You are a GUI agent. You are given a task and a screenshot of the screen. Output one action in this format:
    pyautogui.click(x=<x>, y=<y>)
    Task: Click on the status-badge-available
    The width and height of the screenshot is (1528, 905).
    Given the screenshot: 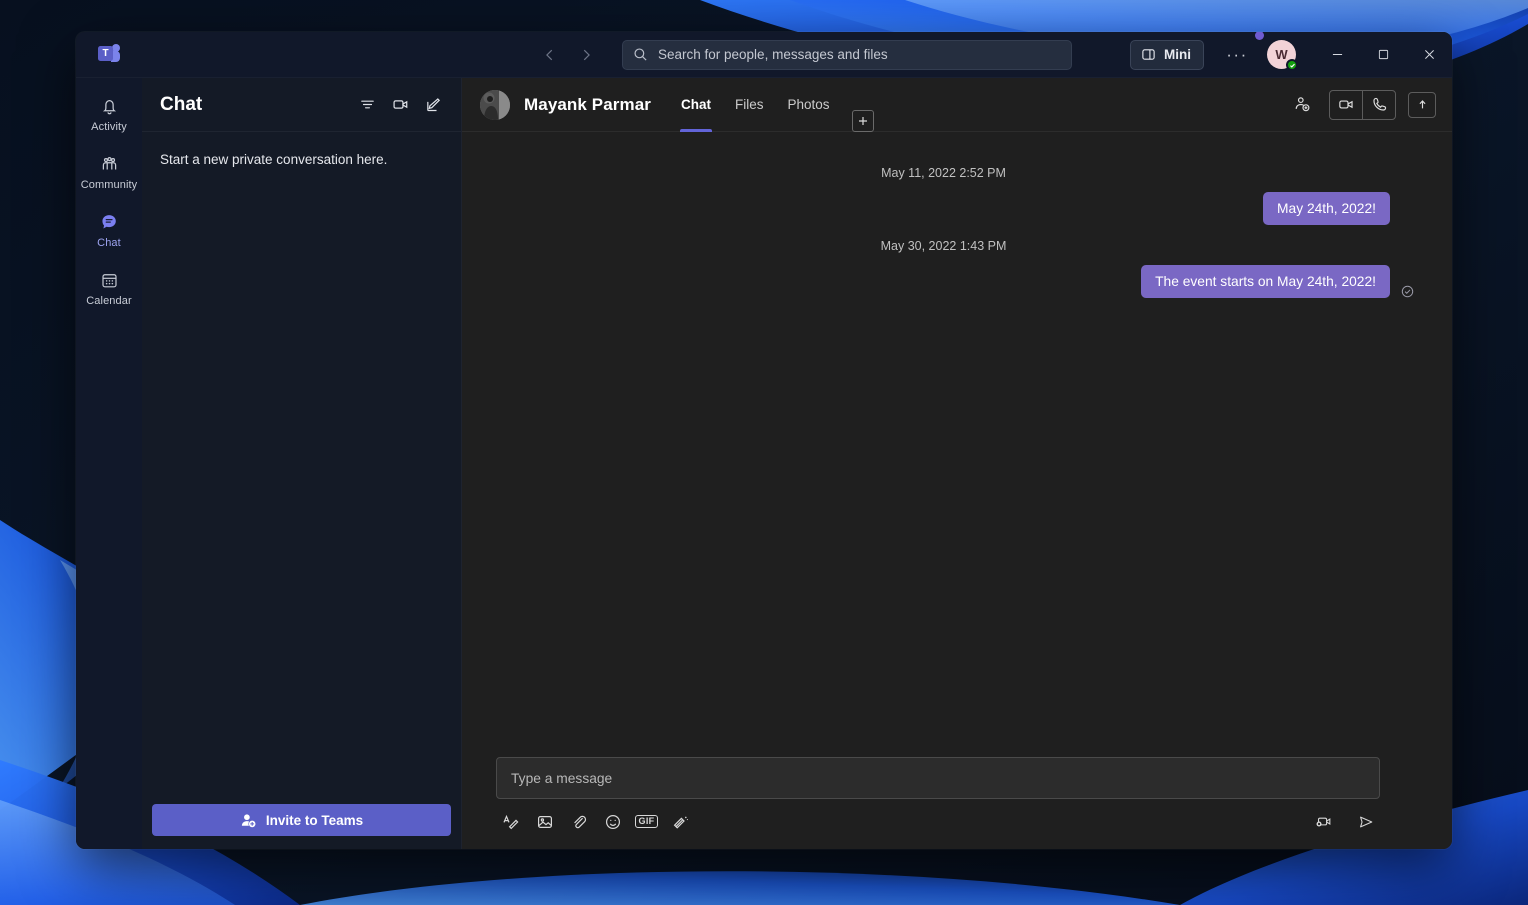 What is the action you would take?
    pyautogui.click(x=1292, y=65)
    